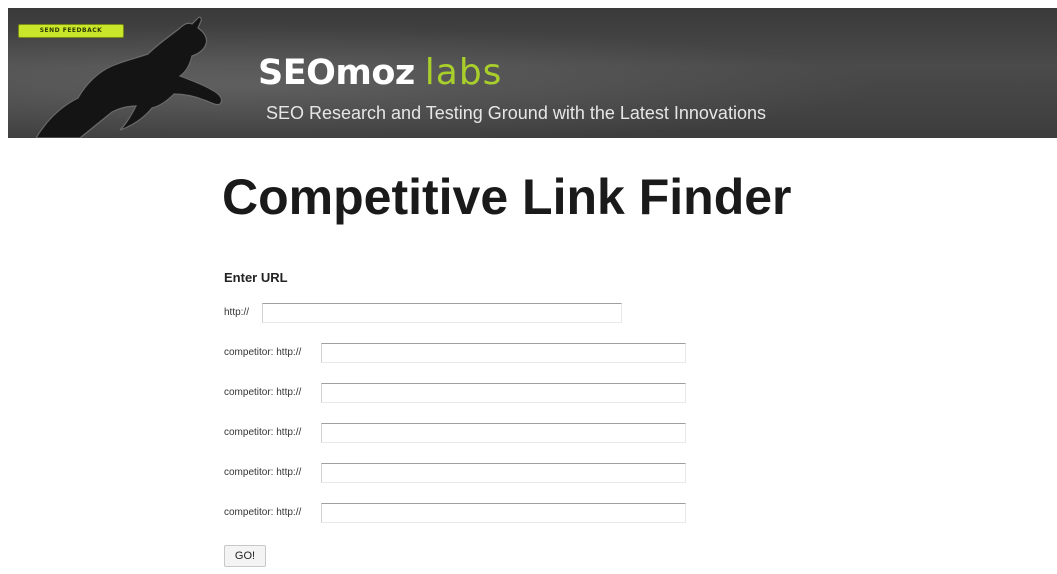  Describe the element at coordinates (442, 313) in the screenshot. I see `primary-url-input` at that location.